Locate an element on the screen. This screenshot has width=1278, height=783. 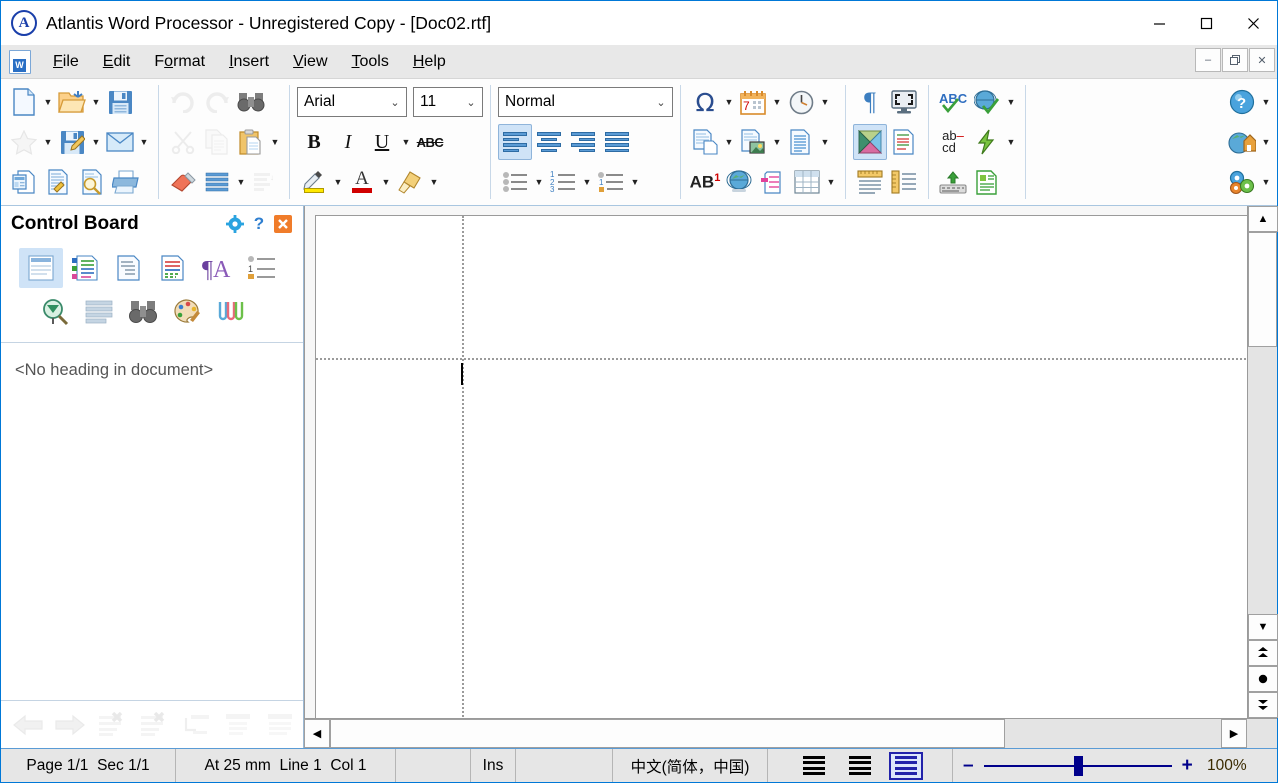
bulleted-list-icon is located at coordinates (515, 182).